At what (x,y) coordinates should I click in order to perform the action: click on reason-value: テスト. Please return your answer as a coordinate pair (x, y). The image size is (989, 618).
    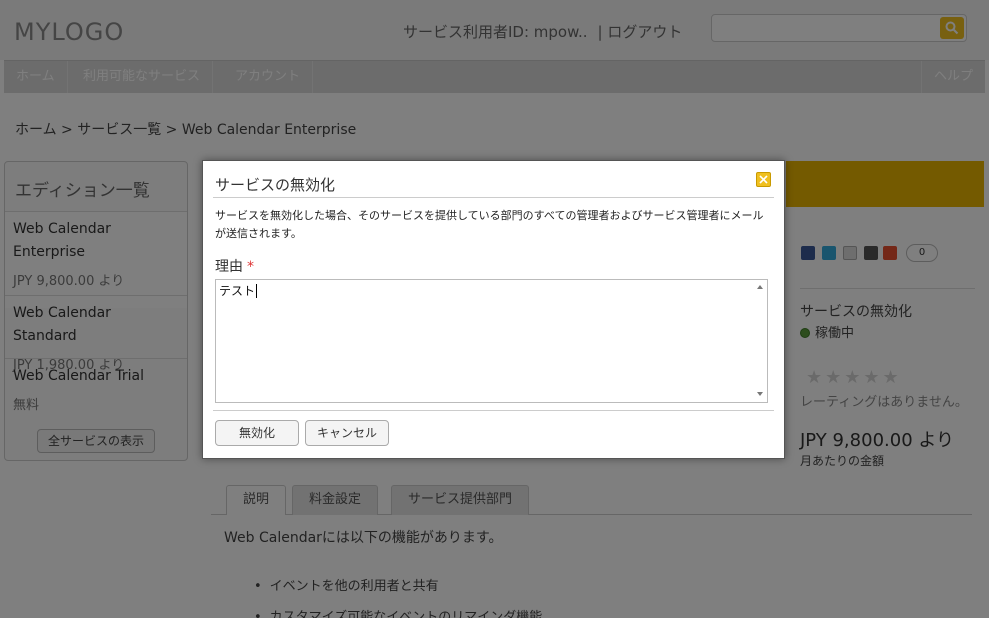
    Looking at the image, I should click on (237, 291).